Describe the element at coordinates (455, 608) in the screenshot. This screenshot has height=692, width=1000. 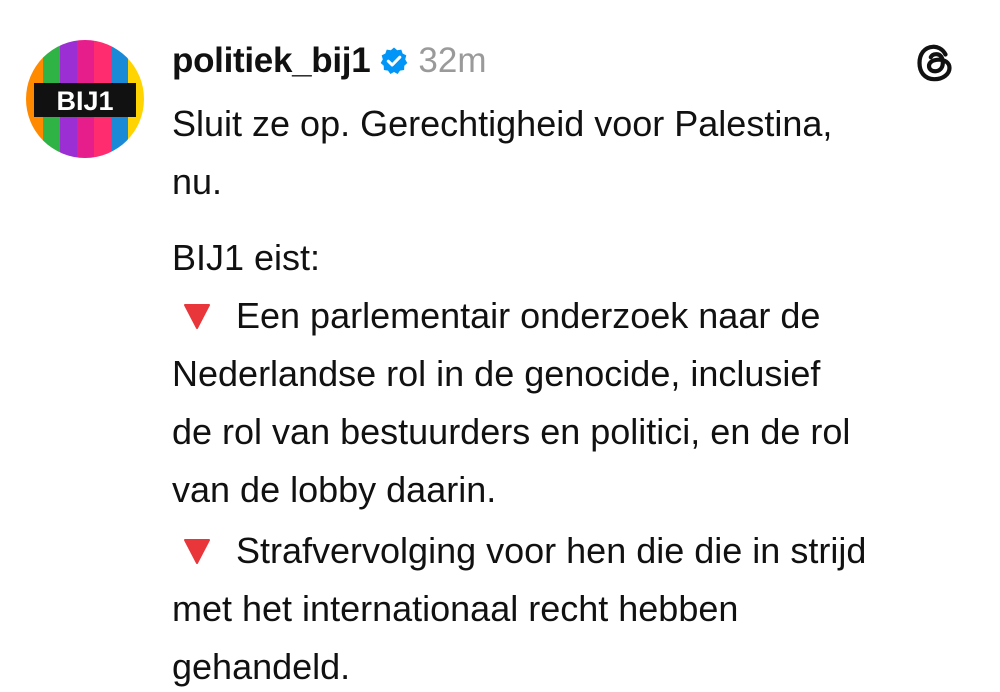
I see `demand-line: met het internationaal recht hebben` at that location.